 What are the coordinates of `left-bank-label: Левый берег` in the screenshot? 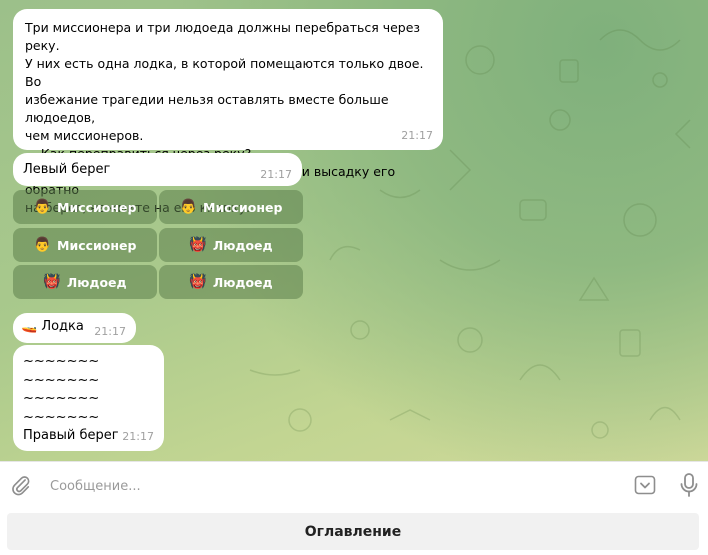 It's located at (67, 169).